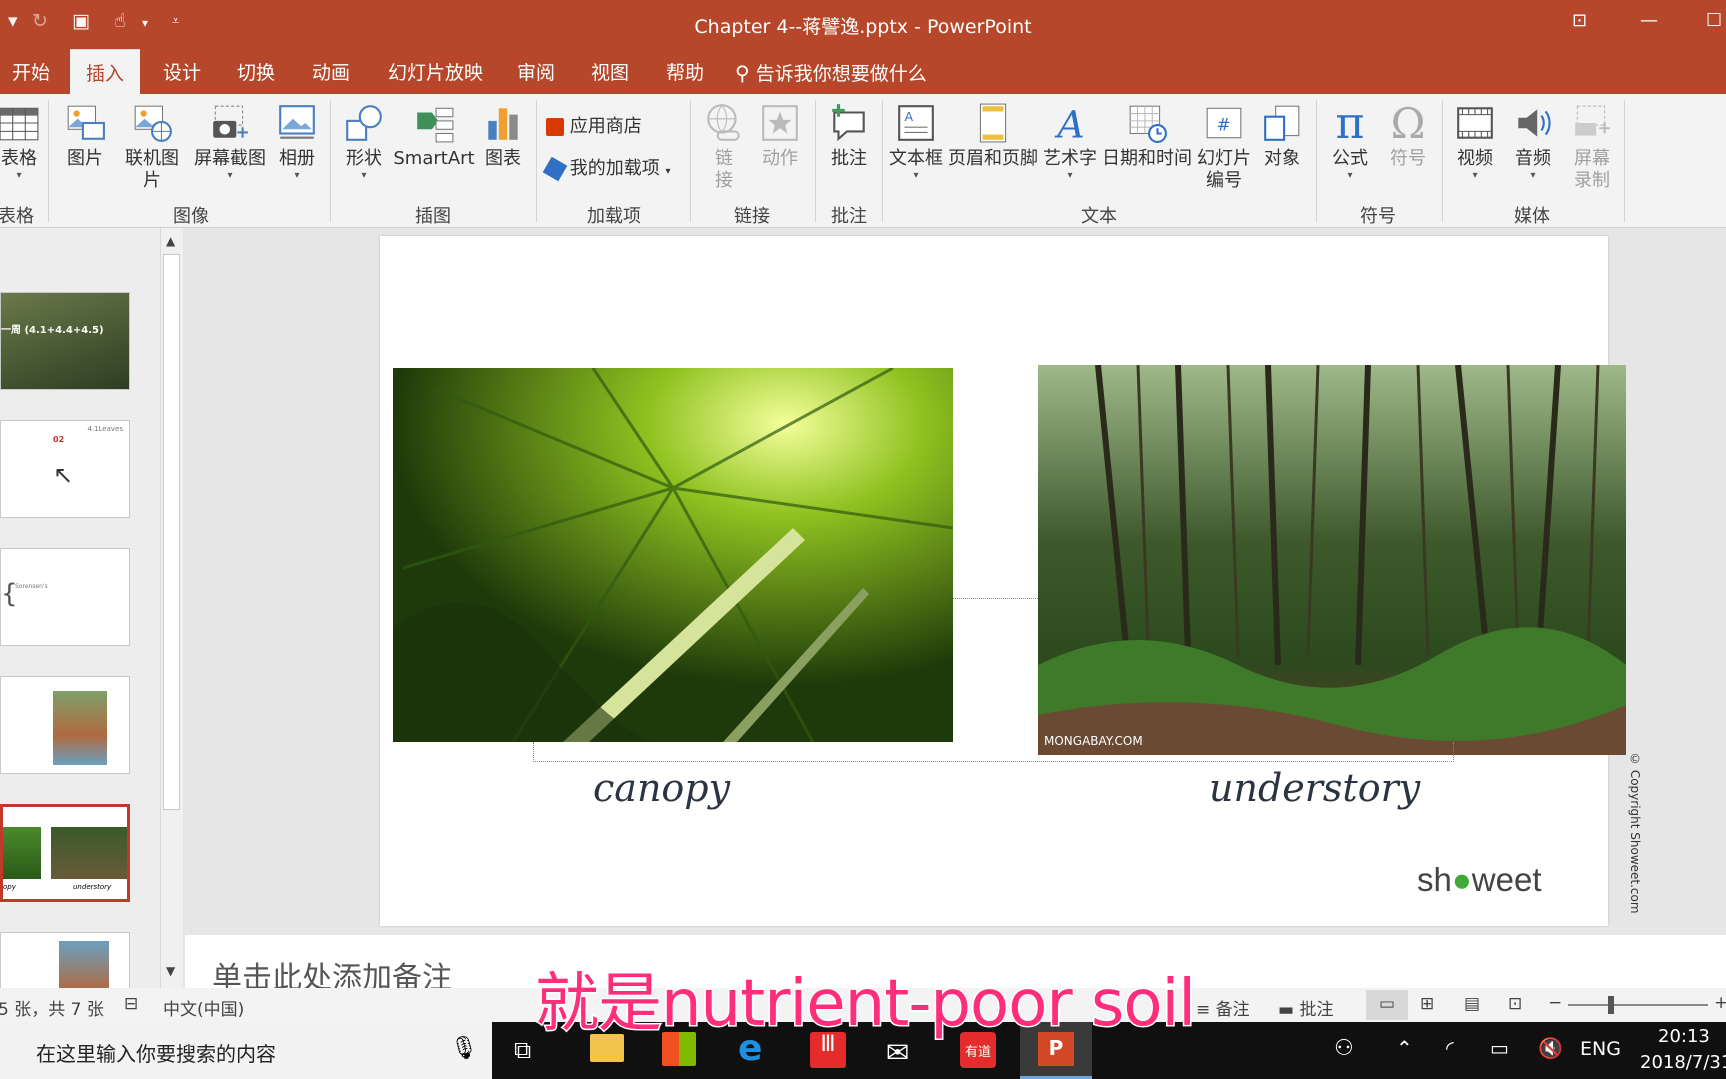 Image resolution: width=1726 pixels, height=1079 pixels. What do you see at coordinates (52, 330) in the screenshot?
I see `thumb-title: 一周 (4.1+4.4+4.5)` at bounding box center [52, 330].